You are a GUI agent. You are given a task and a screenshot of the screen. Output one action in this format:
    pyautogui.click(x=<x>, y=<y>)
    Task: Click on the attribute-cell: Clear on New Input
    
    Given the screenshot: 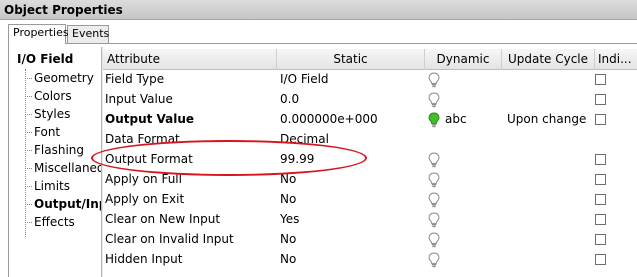 What is the action you would take?
    pyautogui.click(x=163, y=219)
    